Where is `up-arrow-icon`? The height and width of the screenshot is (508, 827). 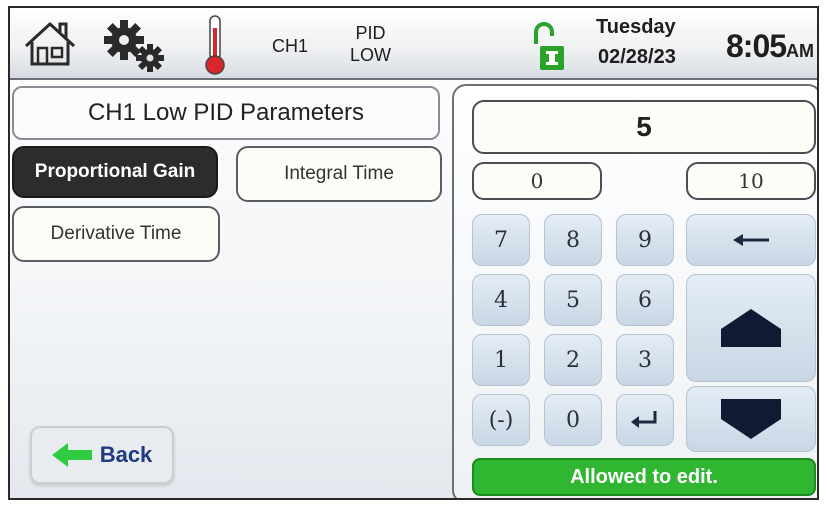
up-arrow-icon is located at coordinates (751, 328).